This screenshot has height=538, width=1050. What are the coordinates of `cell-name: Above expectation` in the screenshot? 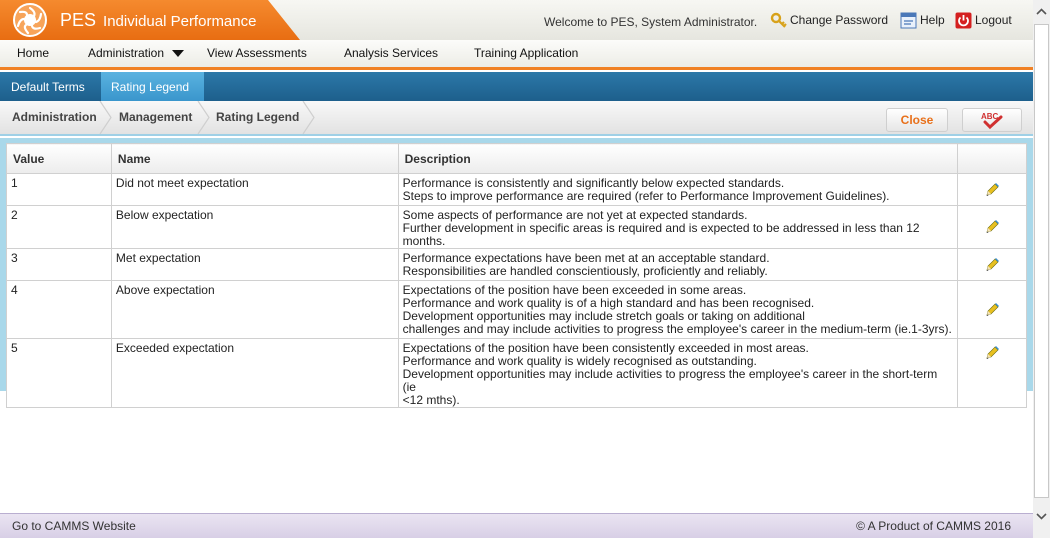 It's located at (254, 309).